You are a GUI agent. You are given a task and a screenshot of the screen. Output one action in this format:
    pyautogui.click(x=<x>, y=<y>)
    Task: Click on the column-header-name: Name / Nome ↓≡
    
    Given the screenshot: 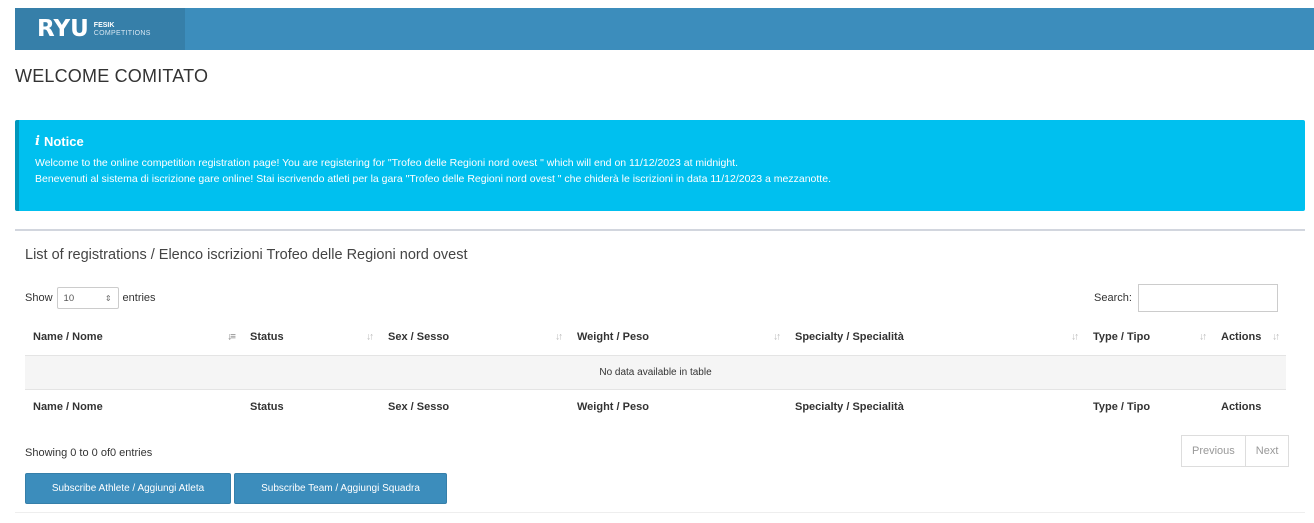 What is the action you would take?
    pyautogui.click(x=133, y=337)
    